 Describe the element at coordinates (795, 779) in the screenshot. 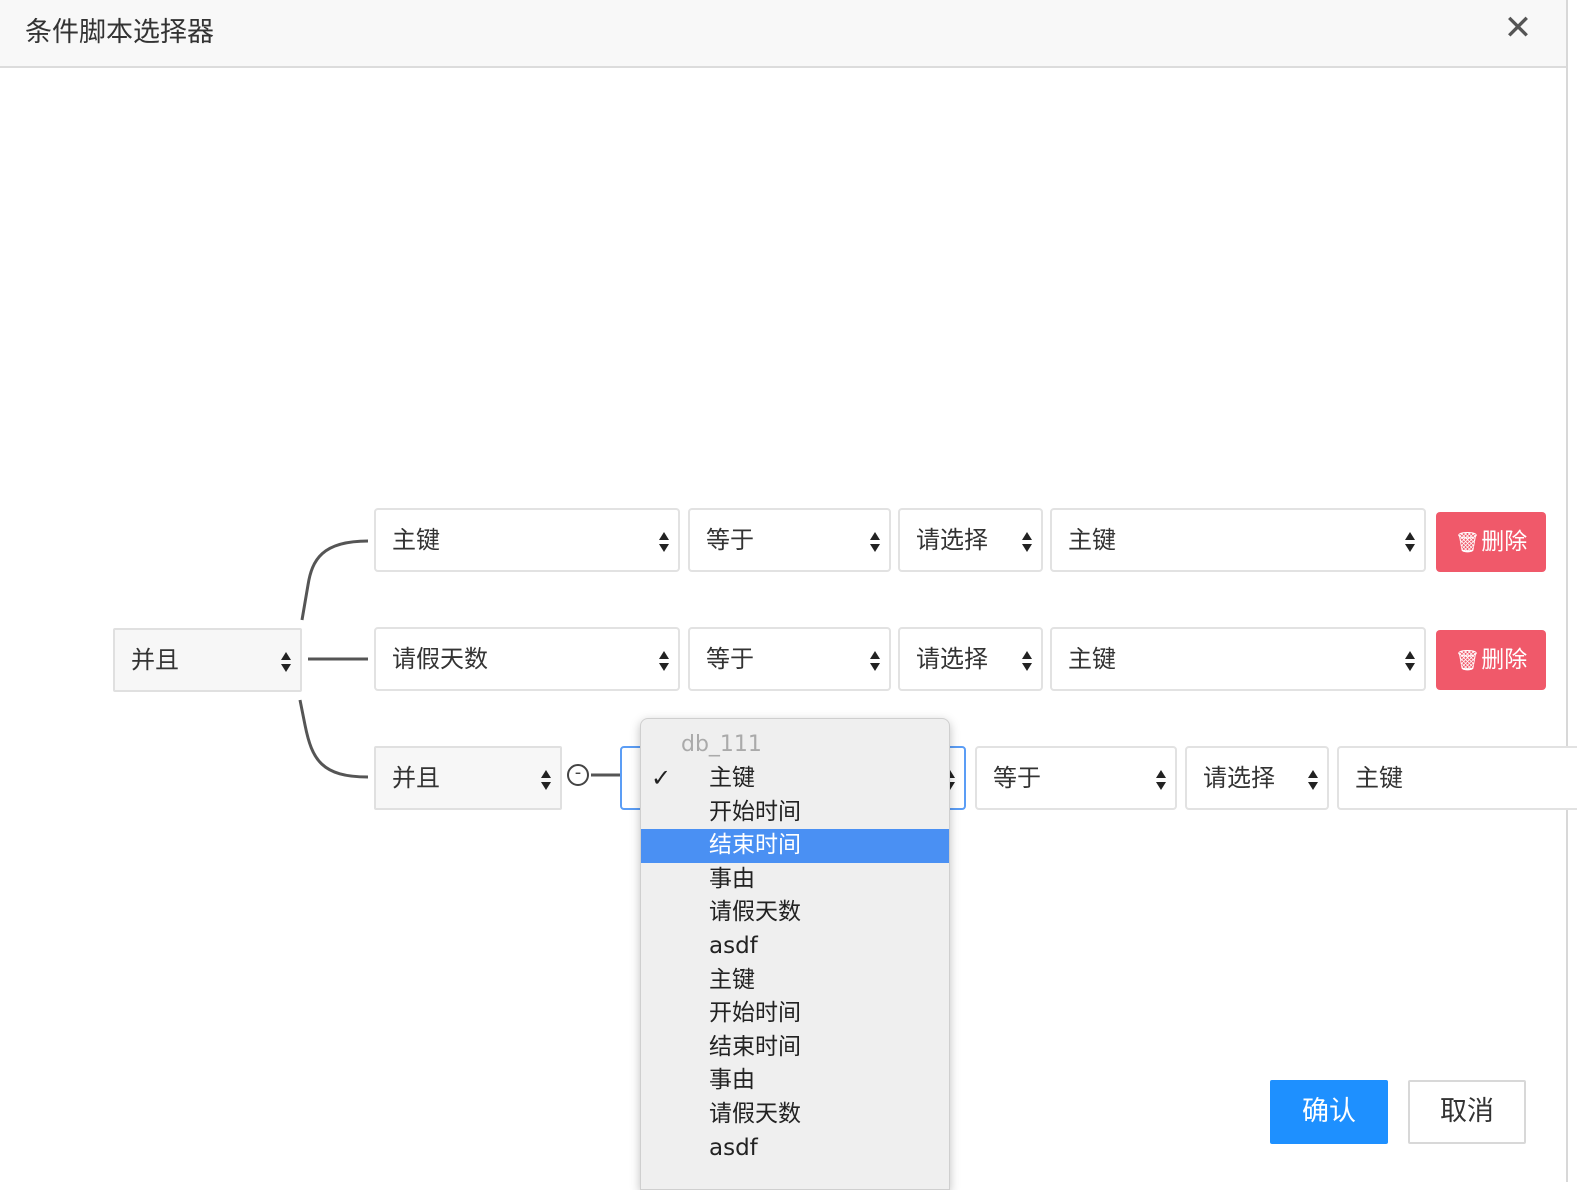

I see `dropdown-option: ✓ 主键` at that location.